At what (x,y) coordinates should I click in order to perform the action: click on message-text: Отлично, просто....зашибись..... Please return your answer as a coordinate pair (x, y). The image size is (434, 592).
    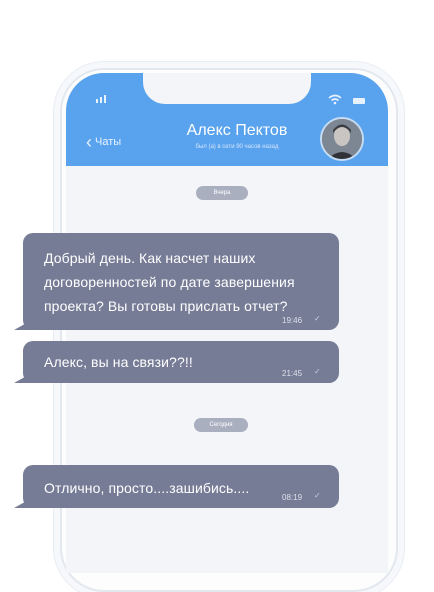
    Looking at the image, I should click on (147, 488).